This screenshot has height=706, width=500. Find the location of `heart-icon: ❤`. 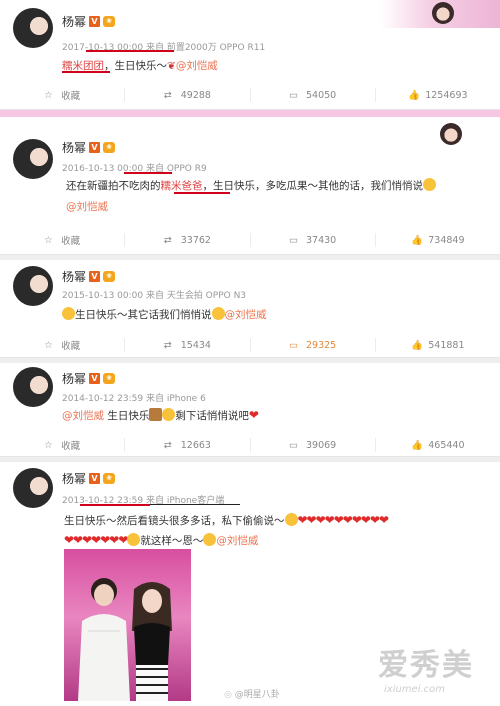

heart-icon: ❤ is located at coordinates (253, 415).